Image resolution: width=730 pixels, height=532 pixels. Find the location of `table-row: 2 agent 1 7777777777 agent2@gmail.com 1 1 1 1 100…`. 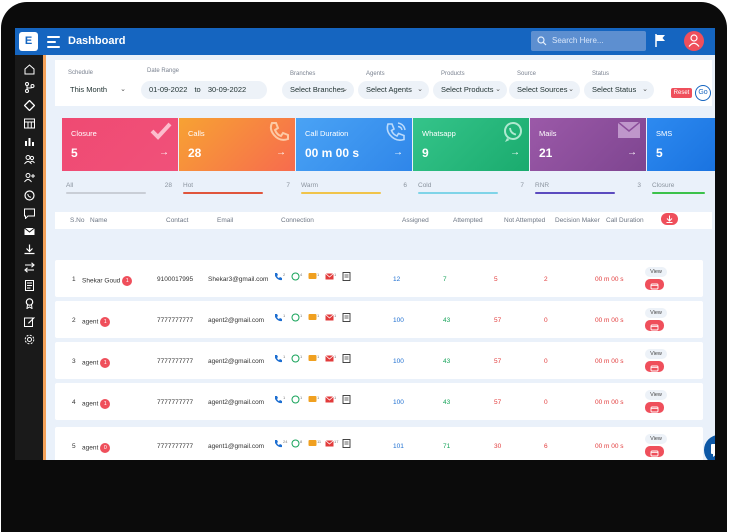

table-row: 2 agent 1 7777777777 agent2@gmail.com 1 1 1 1 100… is located at coordinates (379, 319).